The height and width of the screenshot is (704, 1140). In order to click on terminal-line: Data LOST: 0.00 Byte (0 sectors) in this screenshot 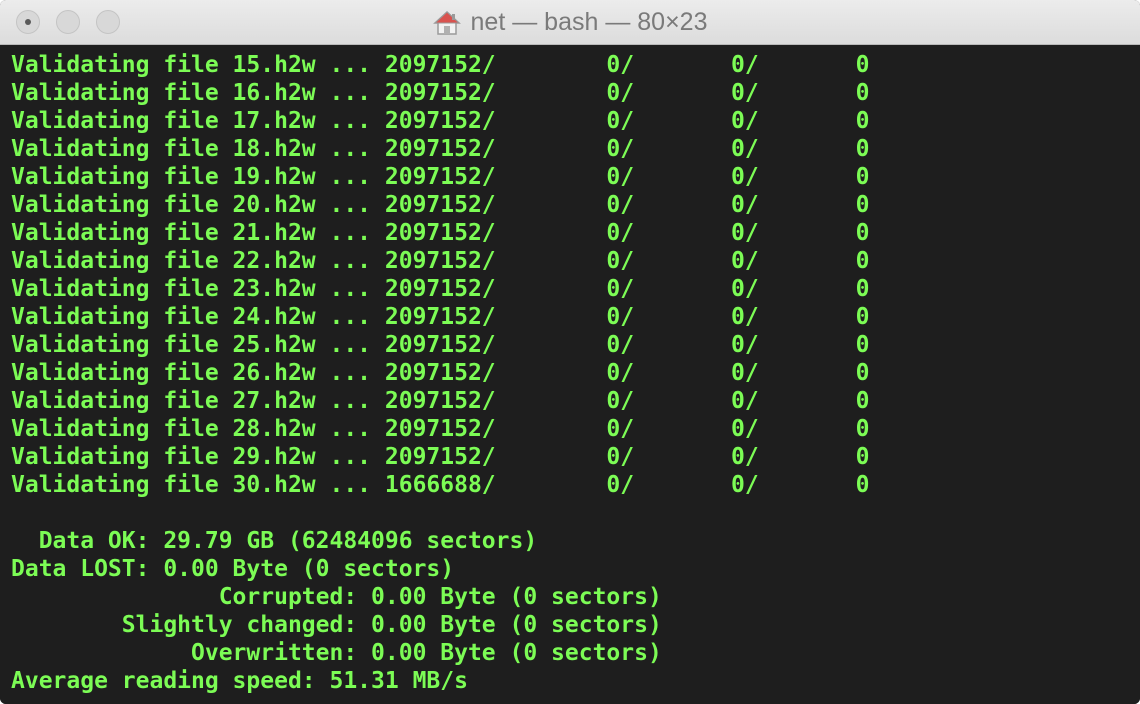, I will do `click(233, 569)`.